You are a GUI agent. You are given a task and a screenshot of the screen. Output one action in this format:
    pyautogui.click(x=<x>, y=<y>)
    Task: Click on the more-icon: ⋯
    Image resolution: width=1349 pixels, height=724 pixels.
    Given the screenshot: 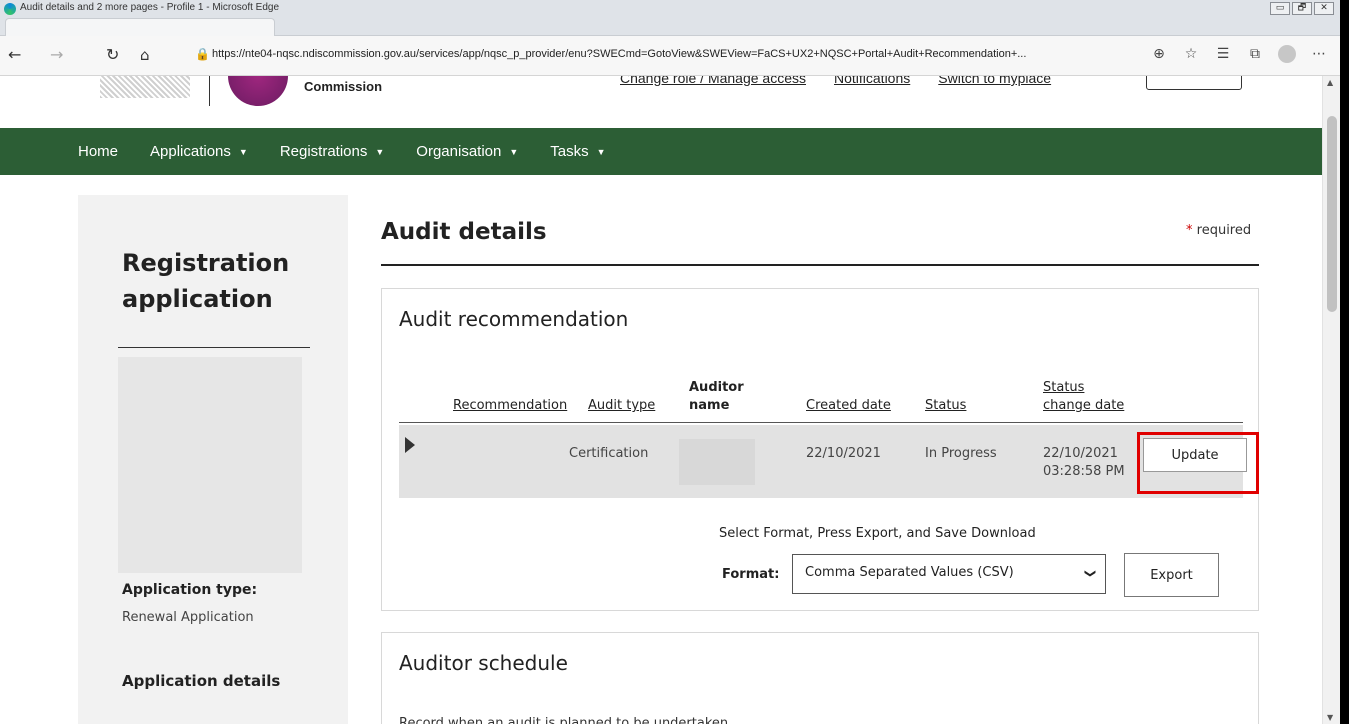 What is the action you would take?
    pyautogui.click(x=1319, y=54)
    